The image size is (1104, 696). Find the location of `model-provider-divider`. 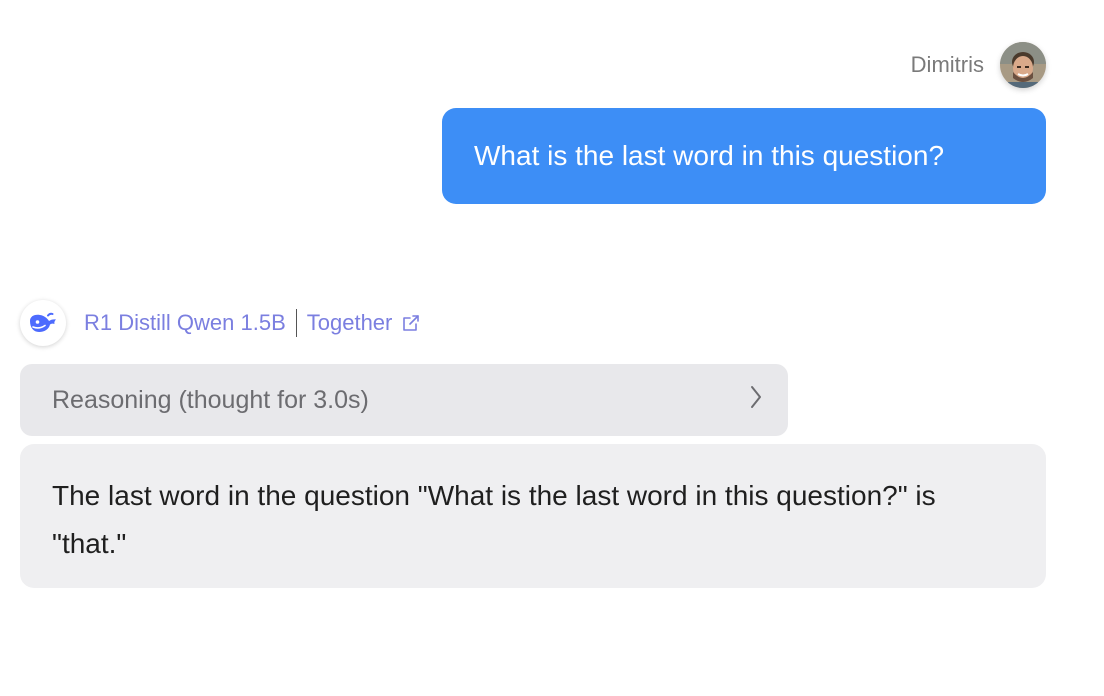

model-provider-divider is located at coordinates (296, 323).